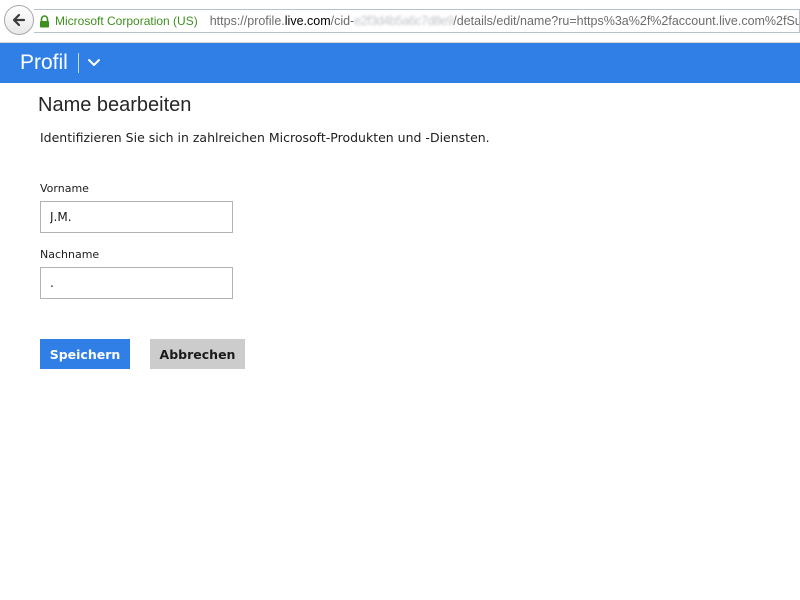 This screenshot has height=600, width=800. I want to click on brand-title: Profil, so click(44, 63).